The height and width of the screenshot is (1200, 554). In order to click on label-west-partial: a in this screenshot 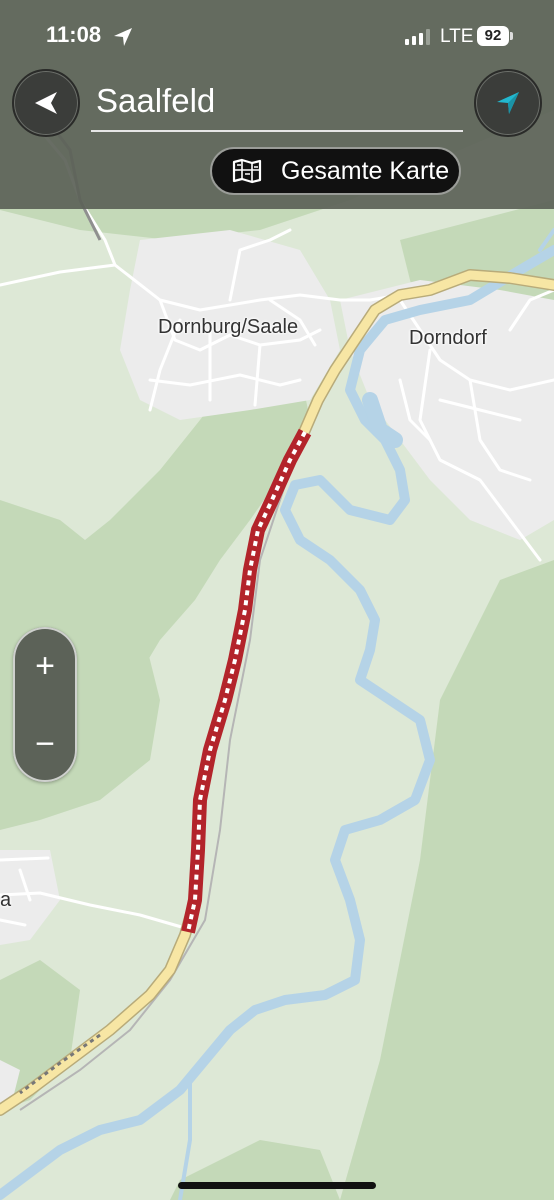, I will do `click(6, 900)`.